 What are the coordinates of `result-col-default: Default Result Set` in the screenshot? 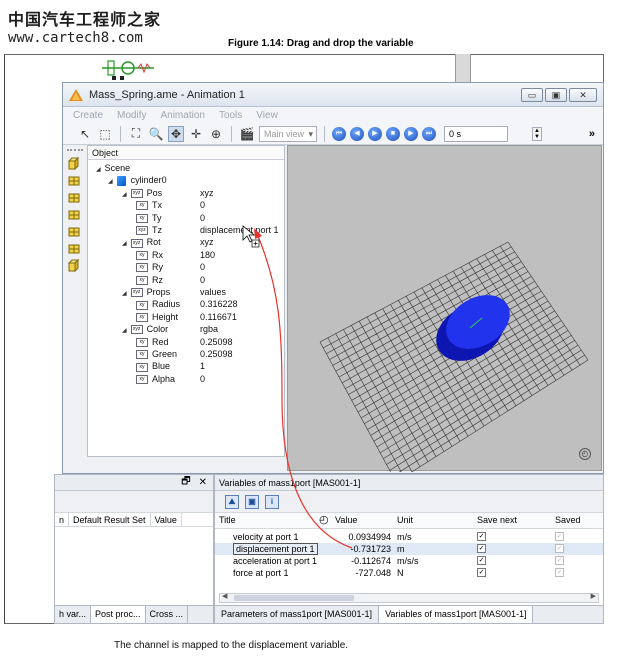 It's located at (110, 519).